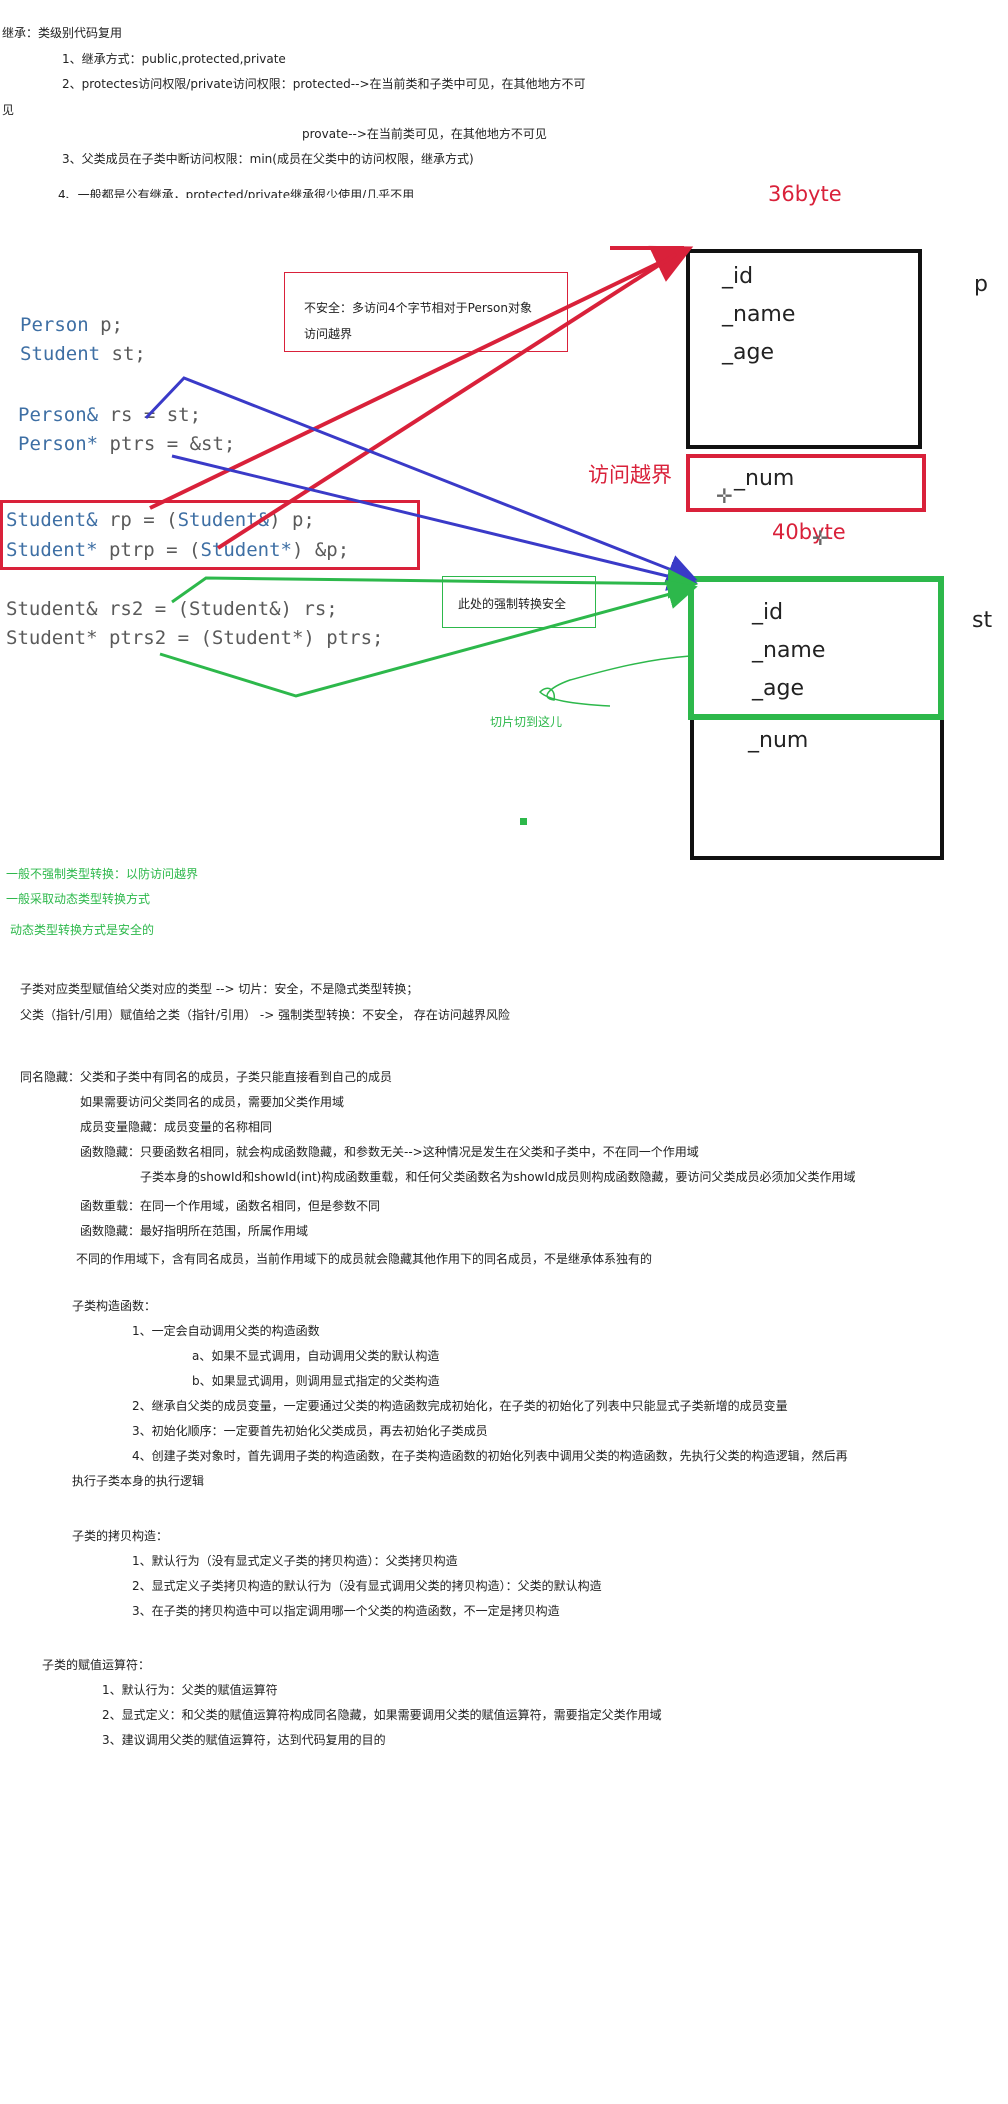  Describe the element at coordinates (268, 159) in the screenshot. I see `notes-item-3: 3、父类成员在子类中断访问权限：min(成员在父类中的访问权限，继承方式)` at that location.